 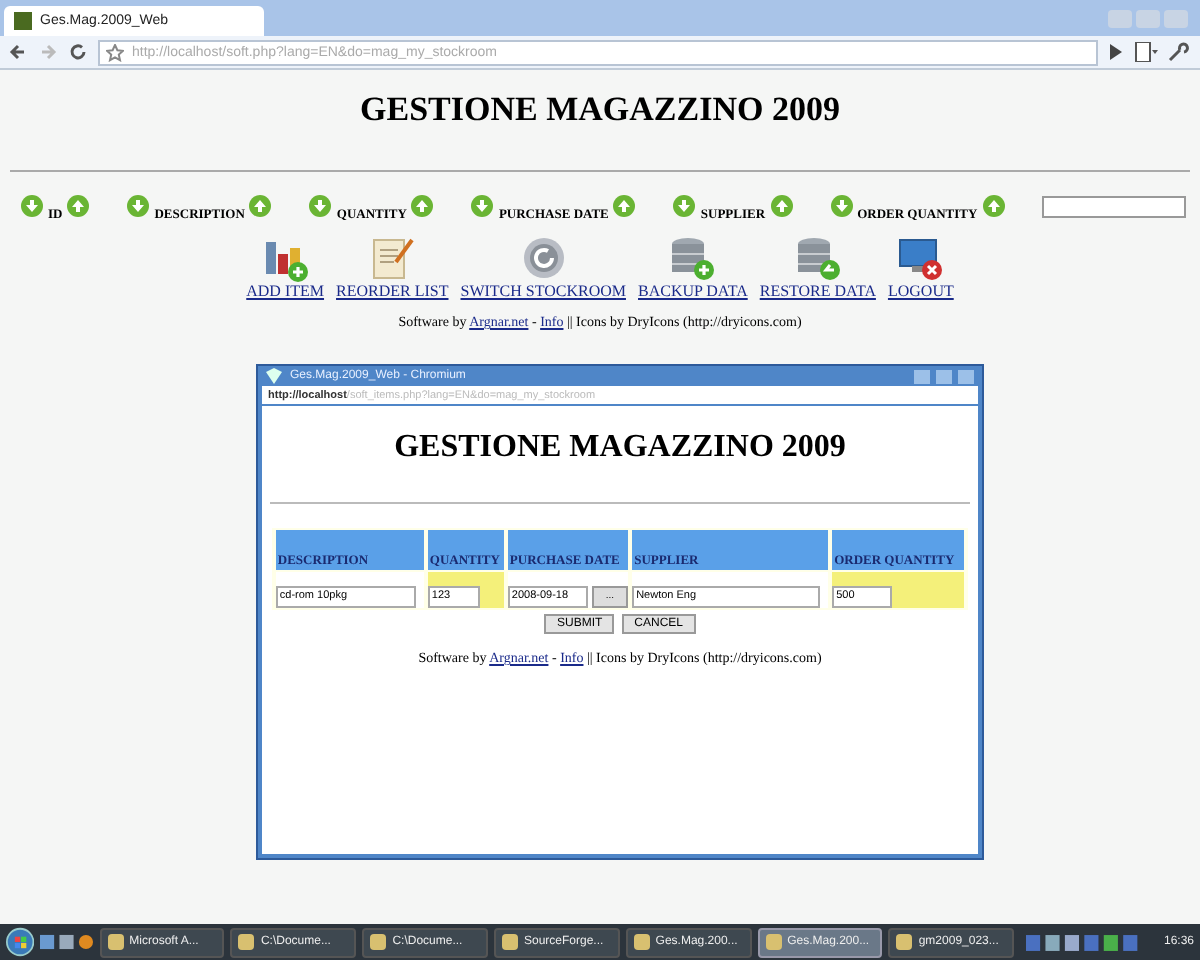 I want to click on star-icon, so click(x=115, y=52).